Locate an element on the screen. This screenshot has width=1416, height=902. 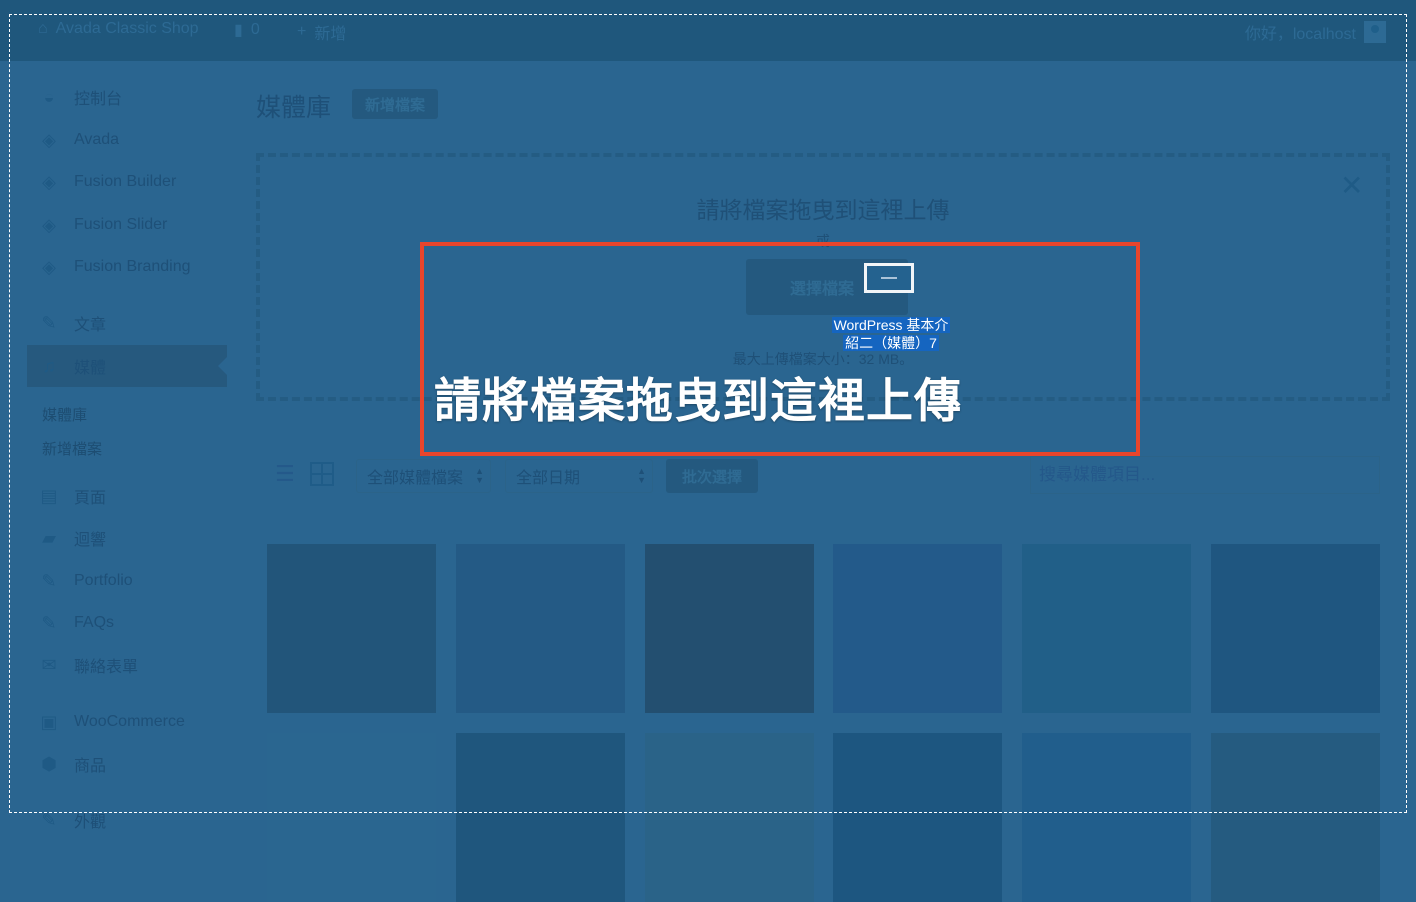
sidebar-item-label: Portfolio is located at coordinates (103, 580).